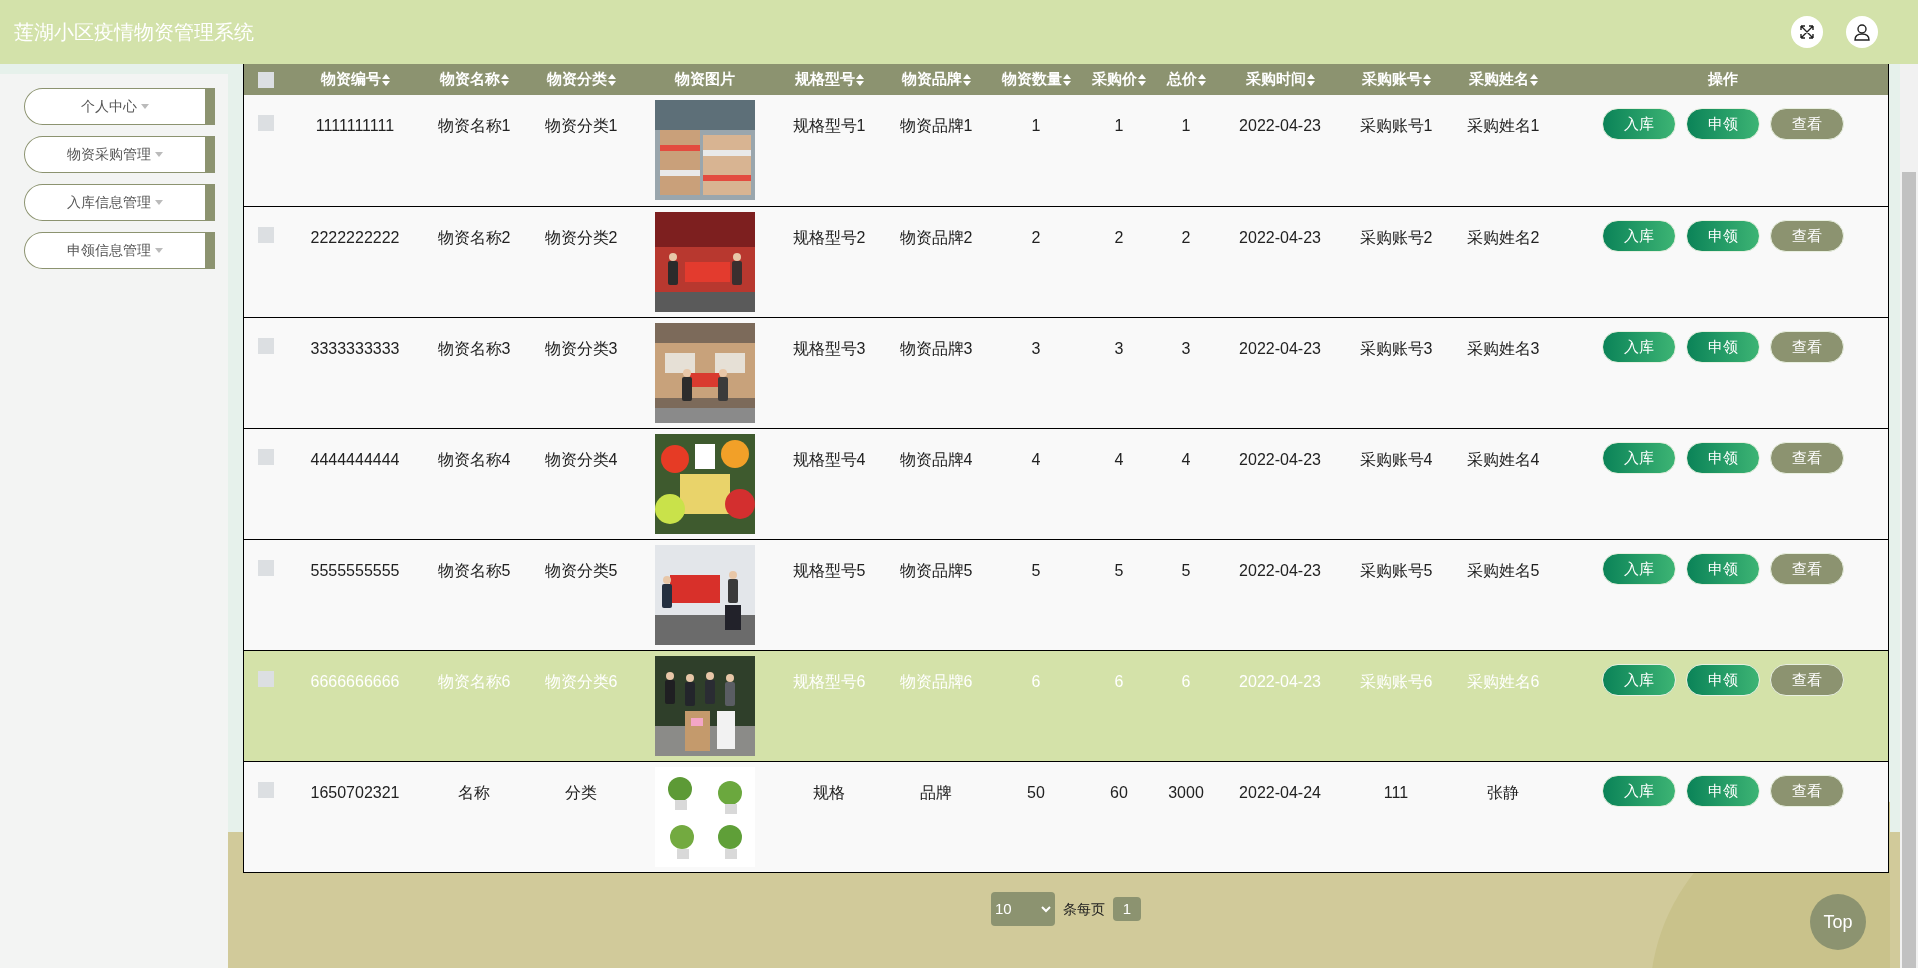 The width and height of the screenshot is (1918, 968). What do you see at coordinates (581, 571) in the screenshot?
I see `table-cell-text: 物资分类5` at bounding box center [581, 571].